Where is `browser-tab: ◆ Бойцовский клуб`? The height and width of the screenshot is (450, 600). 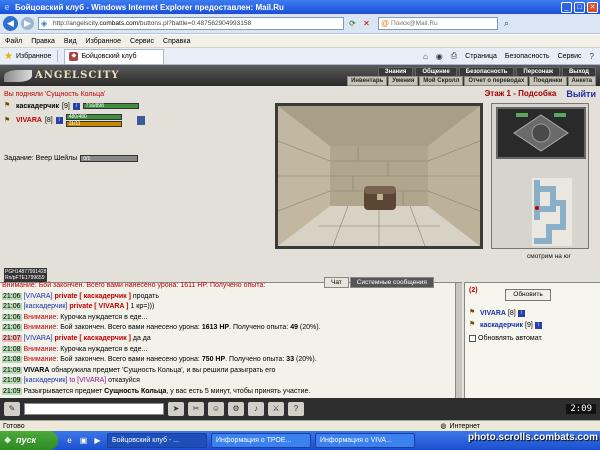
browser-tab: ◆ Бойцовский клуб is located at coordinates (114, 56).